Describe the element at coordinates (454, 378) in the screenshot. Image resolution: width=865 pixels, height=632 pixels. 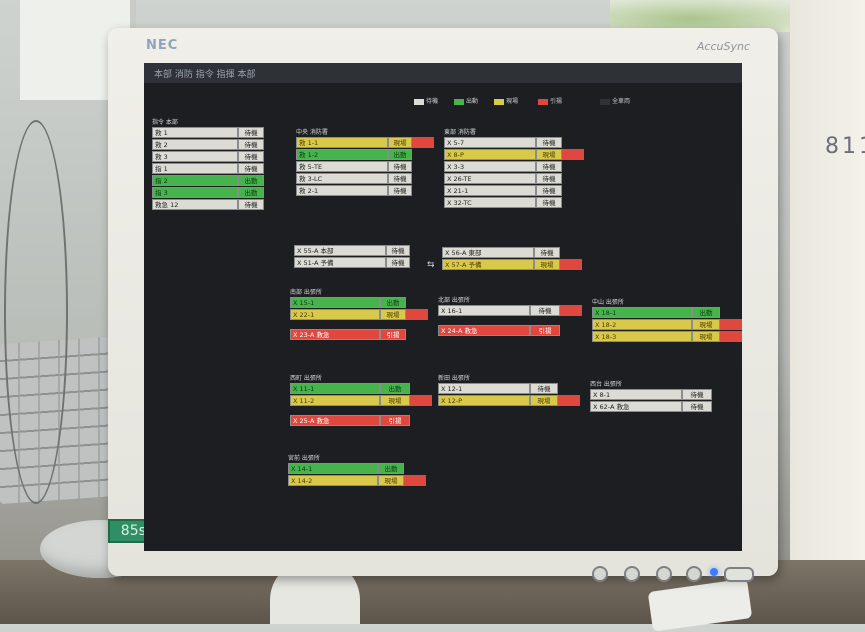
I see `station-heading: 新田 出張所` at that location.